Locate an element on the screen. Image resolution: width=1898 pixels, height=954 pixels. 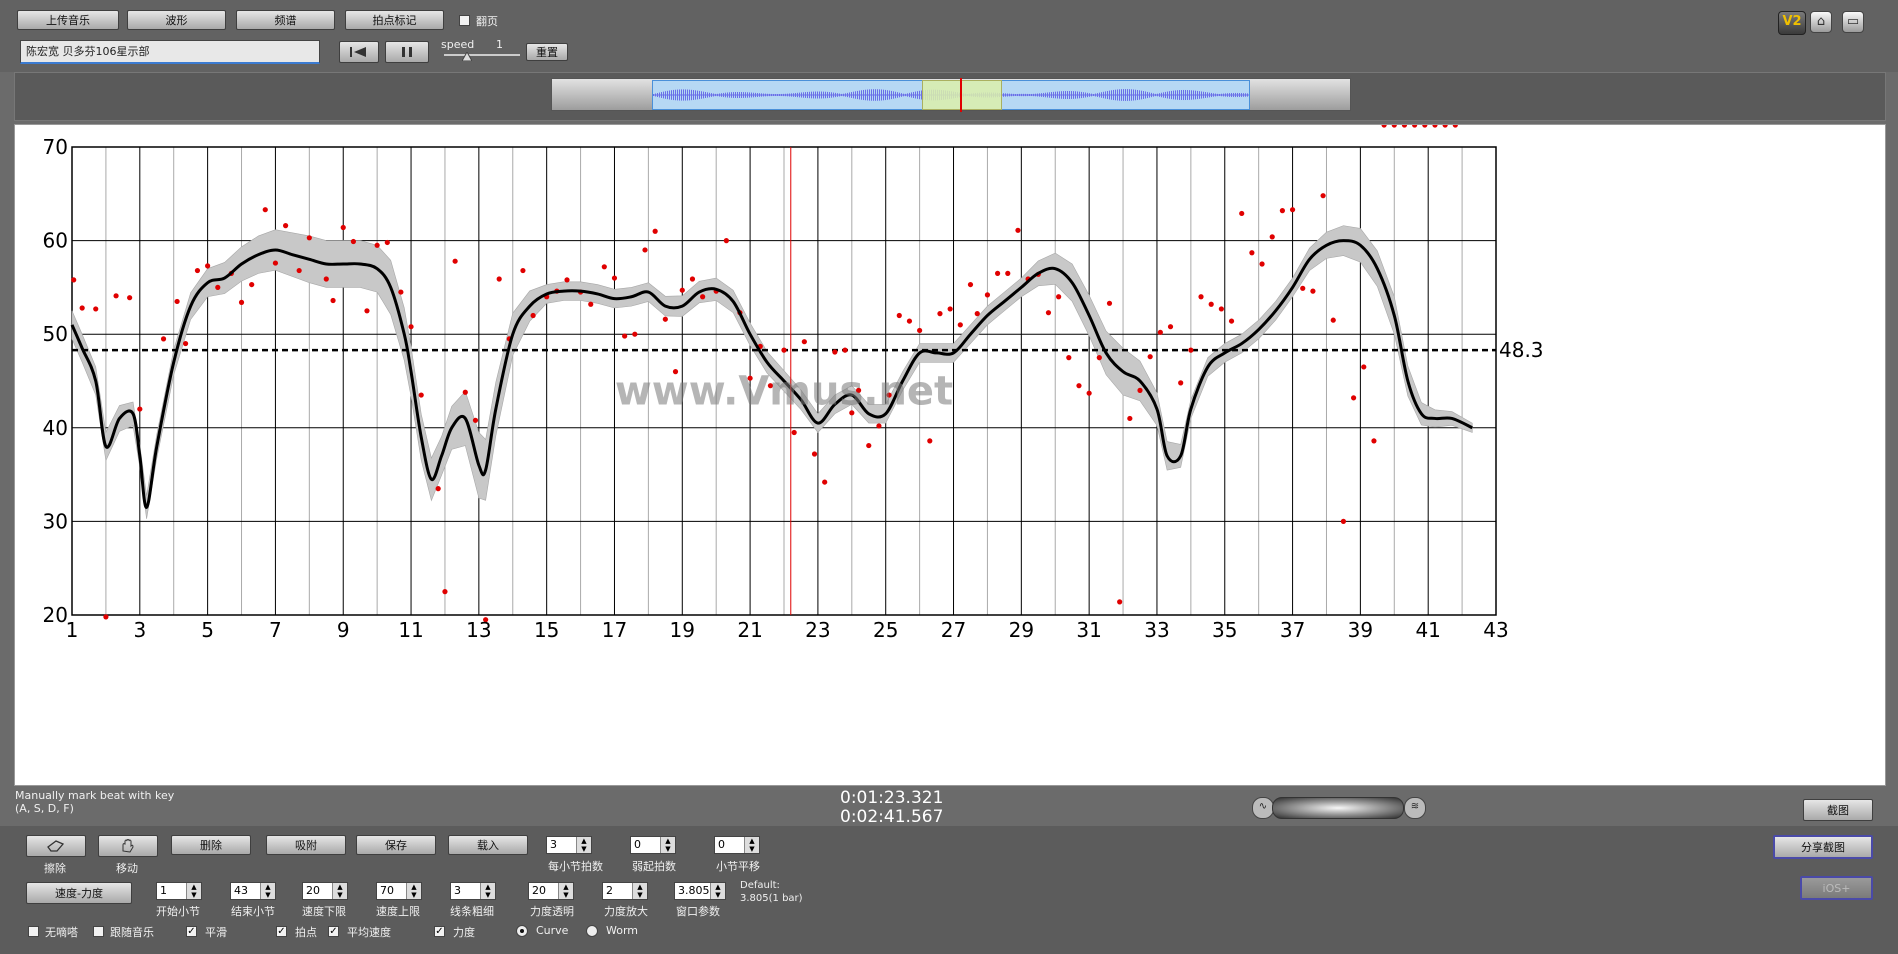
x-tick-label: 41 is located at coordinates (1427, 630).